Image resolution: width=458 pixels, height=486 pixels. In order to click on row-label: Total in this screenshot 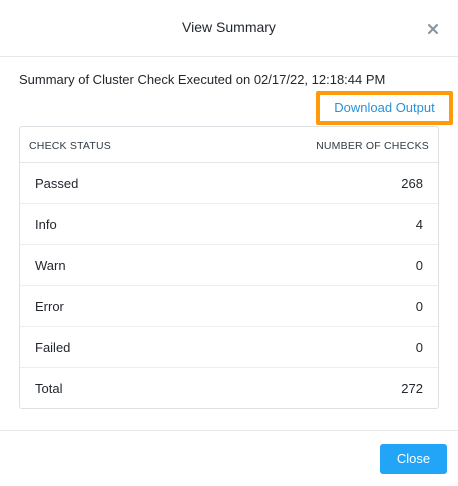, I will do `click(49, 388)`.